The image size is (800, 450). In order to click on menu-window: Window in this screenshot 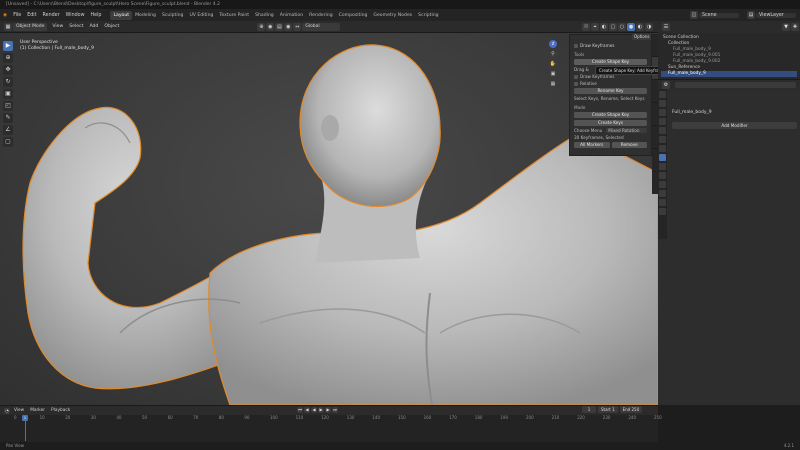, I will do `click(75, 15)`.